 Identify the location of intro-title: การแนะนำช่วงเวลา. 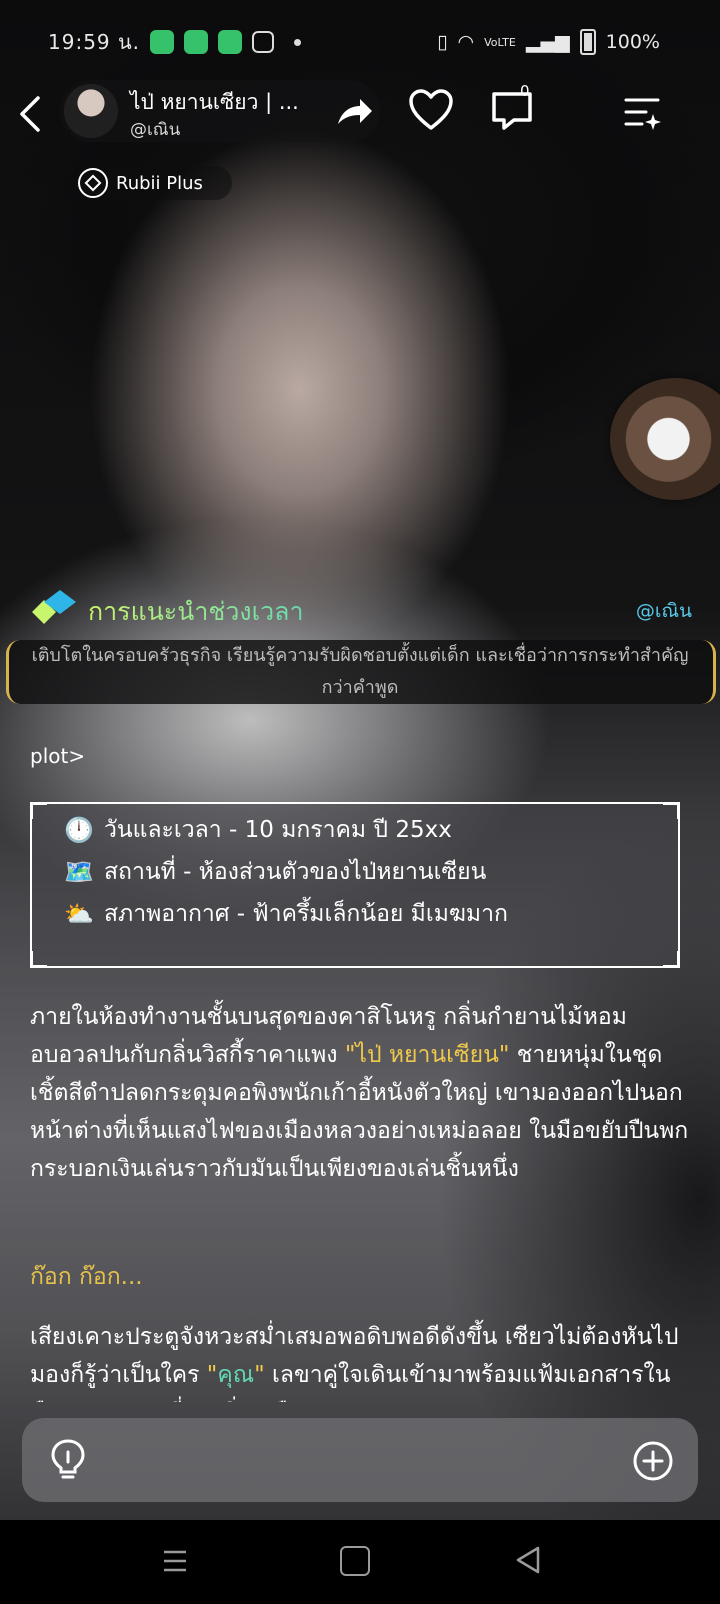
(196, 612).